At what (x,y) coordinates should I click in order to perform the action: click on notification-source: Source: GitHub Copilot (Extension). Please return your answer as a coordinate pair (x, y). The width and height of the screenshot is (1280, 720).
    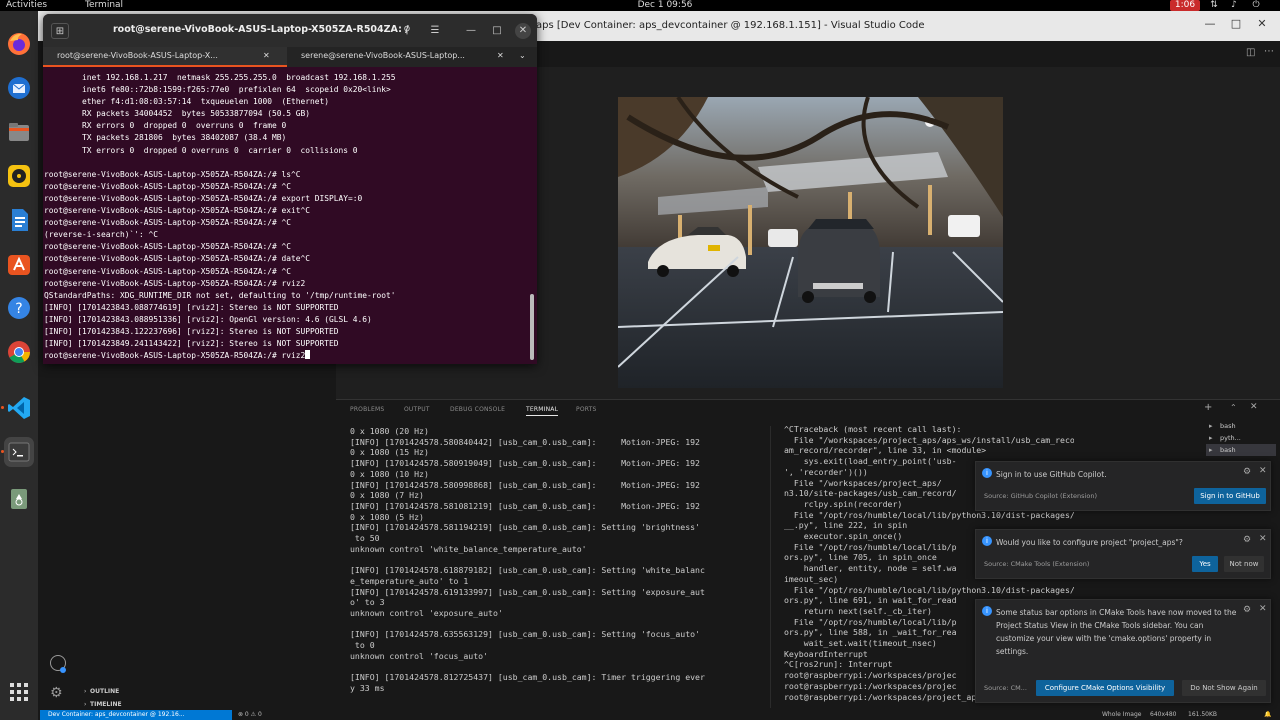
    Looking at the image, I should click on (1040, 496).